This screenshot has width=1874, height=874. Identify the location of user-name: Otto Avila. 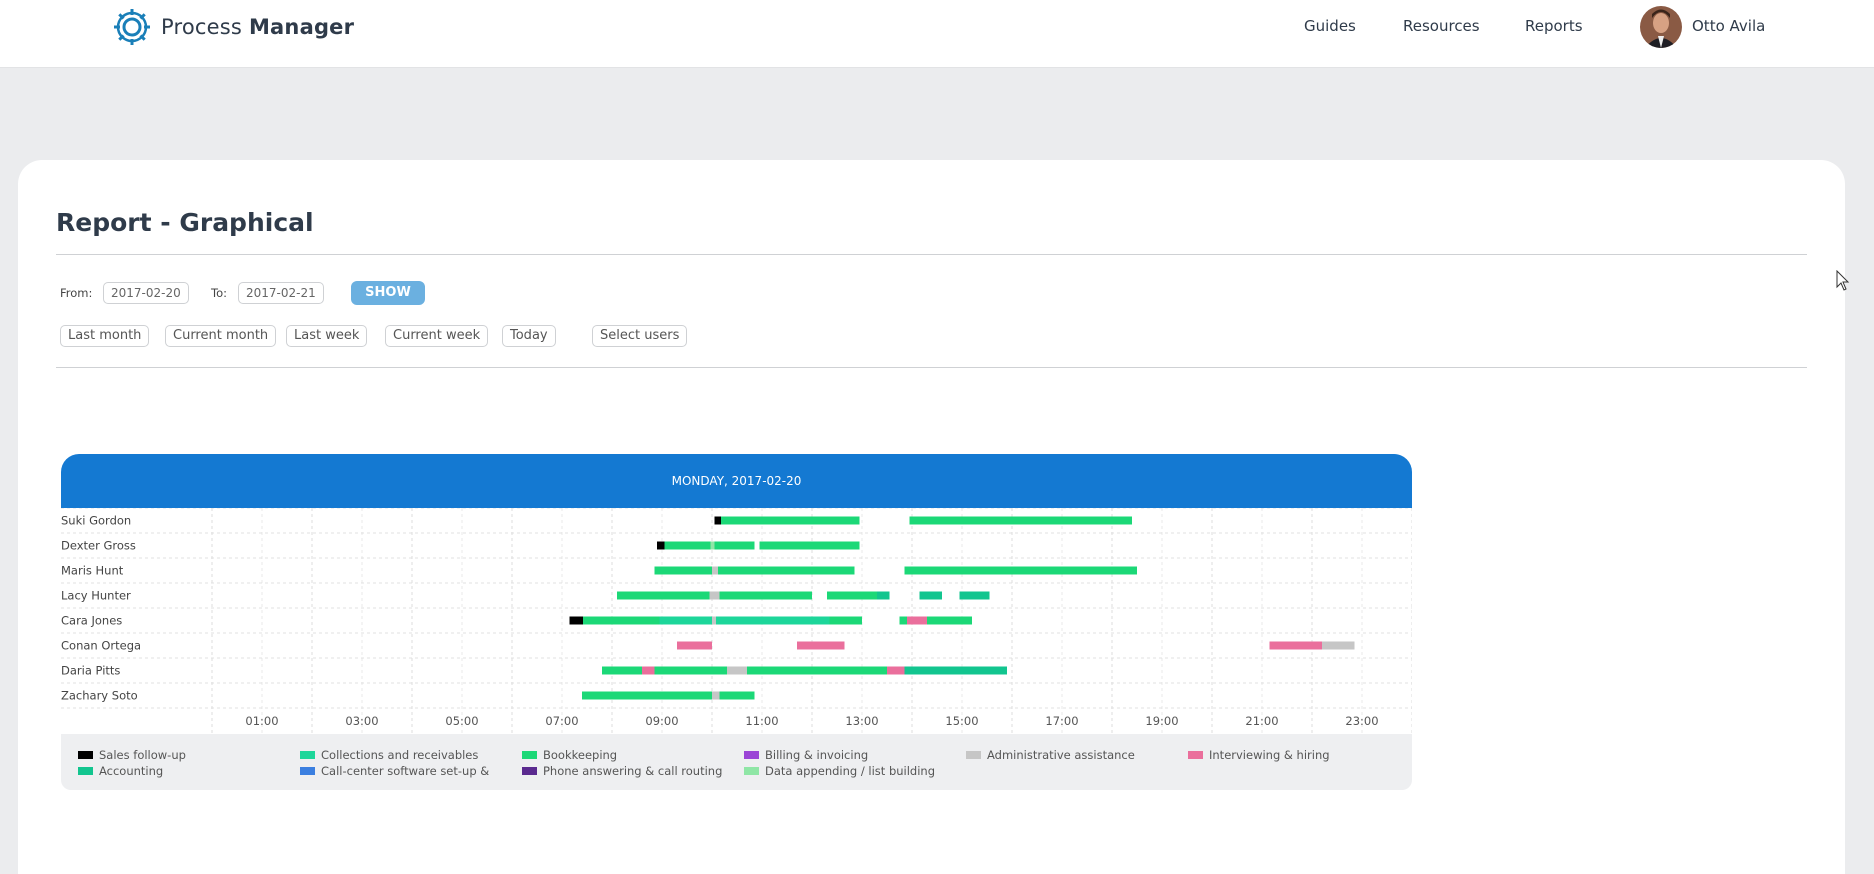
(1728, 26).